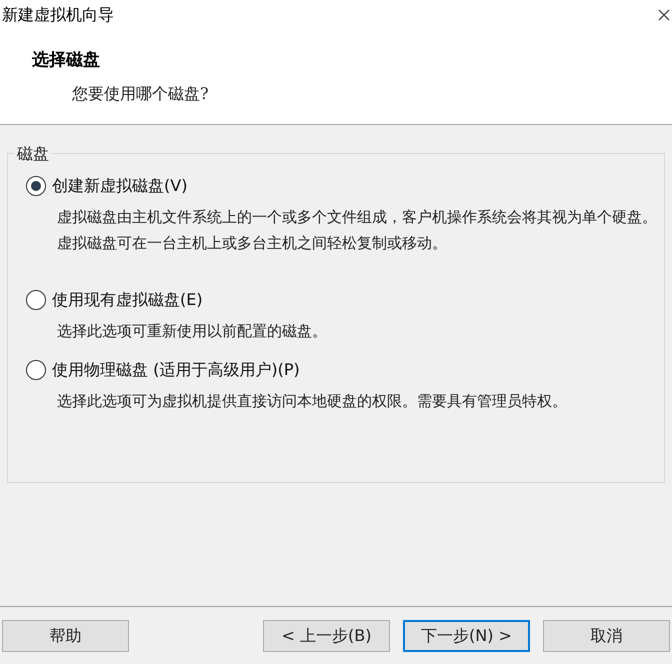 The image size is (672, 664). What do you see at coordinates (312, 401) in the screenshot?
I see `option-description: 选择此选项可为虚拟机提供直接访问本地硬盘的权限。需要具有管理员特权。` at bounding box center [312, 401].